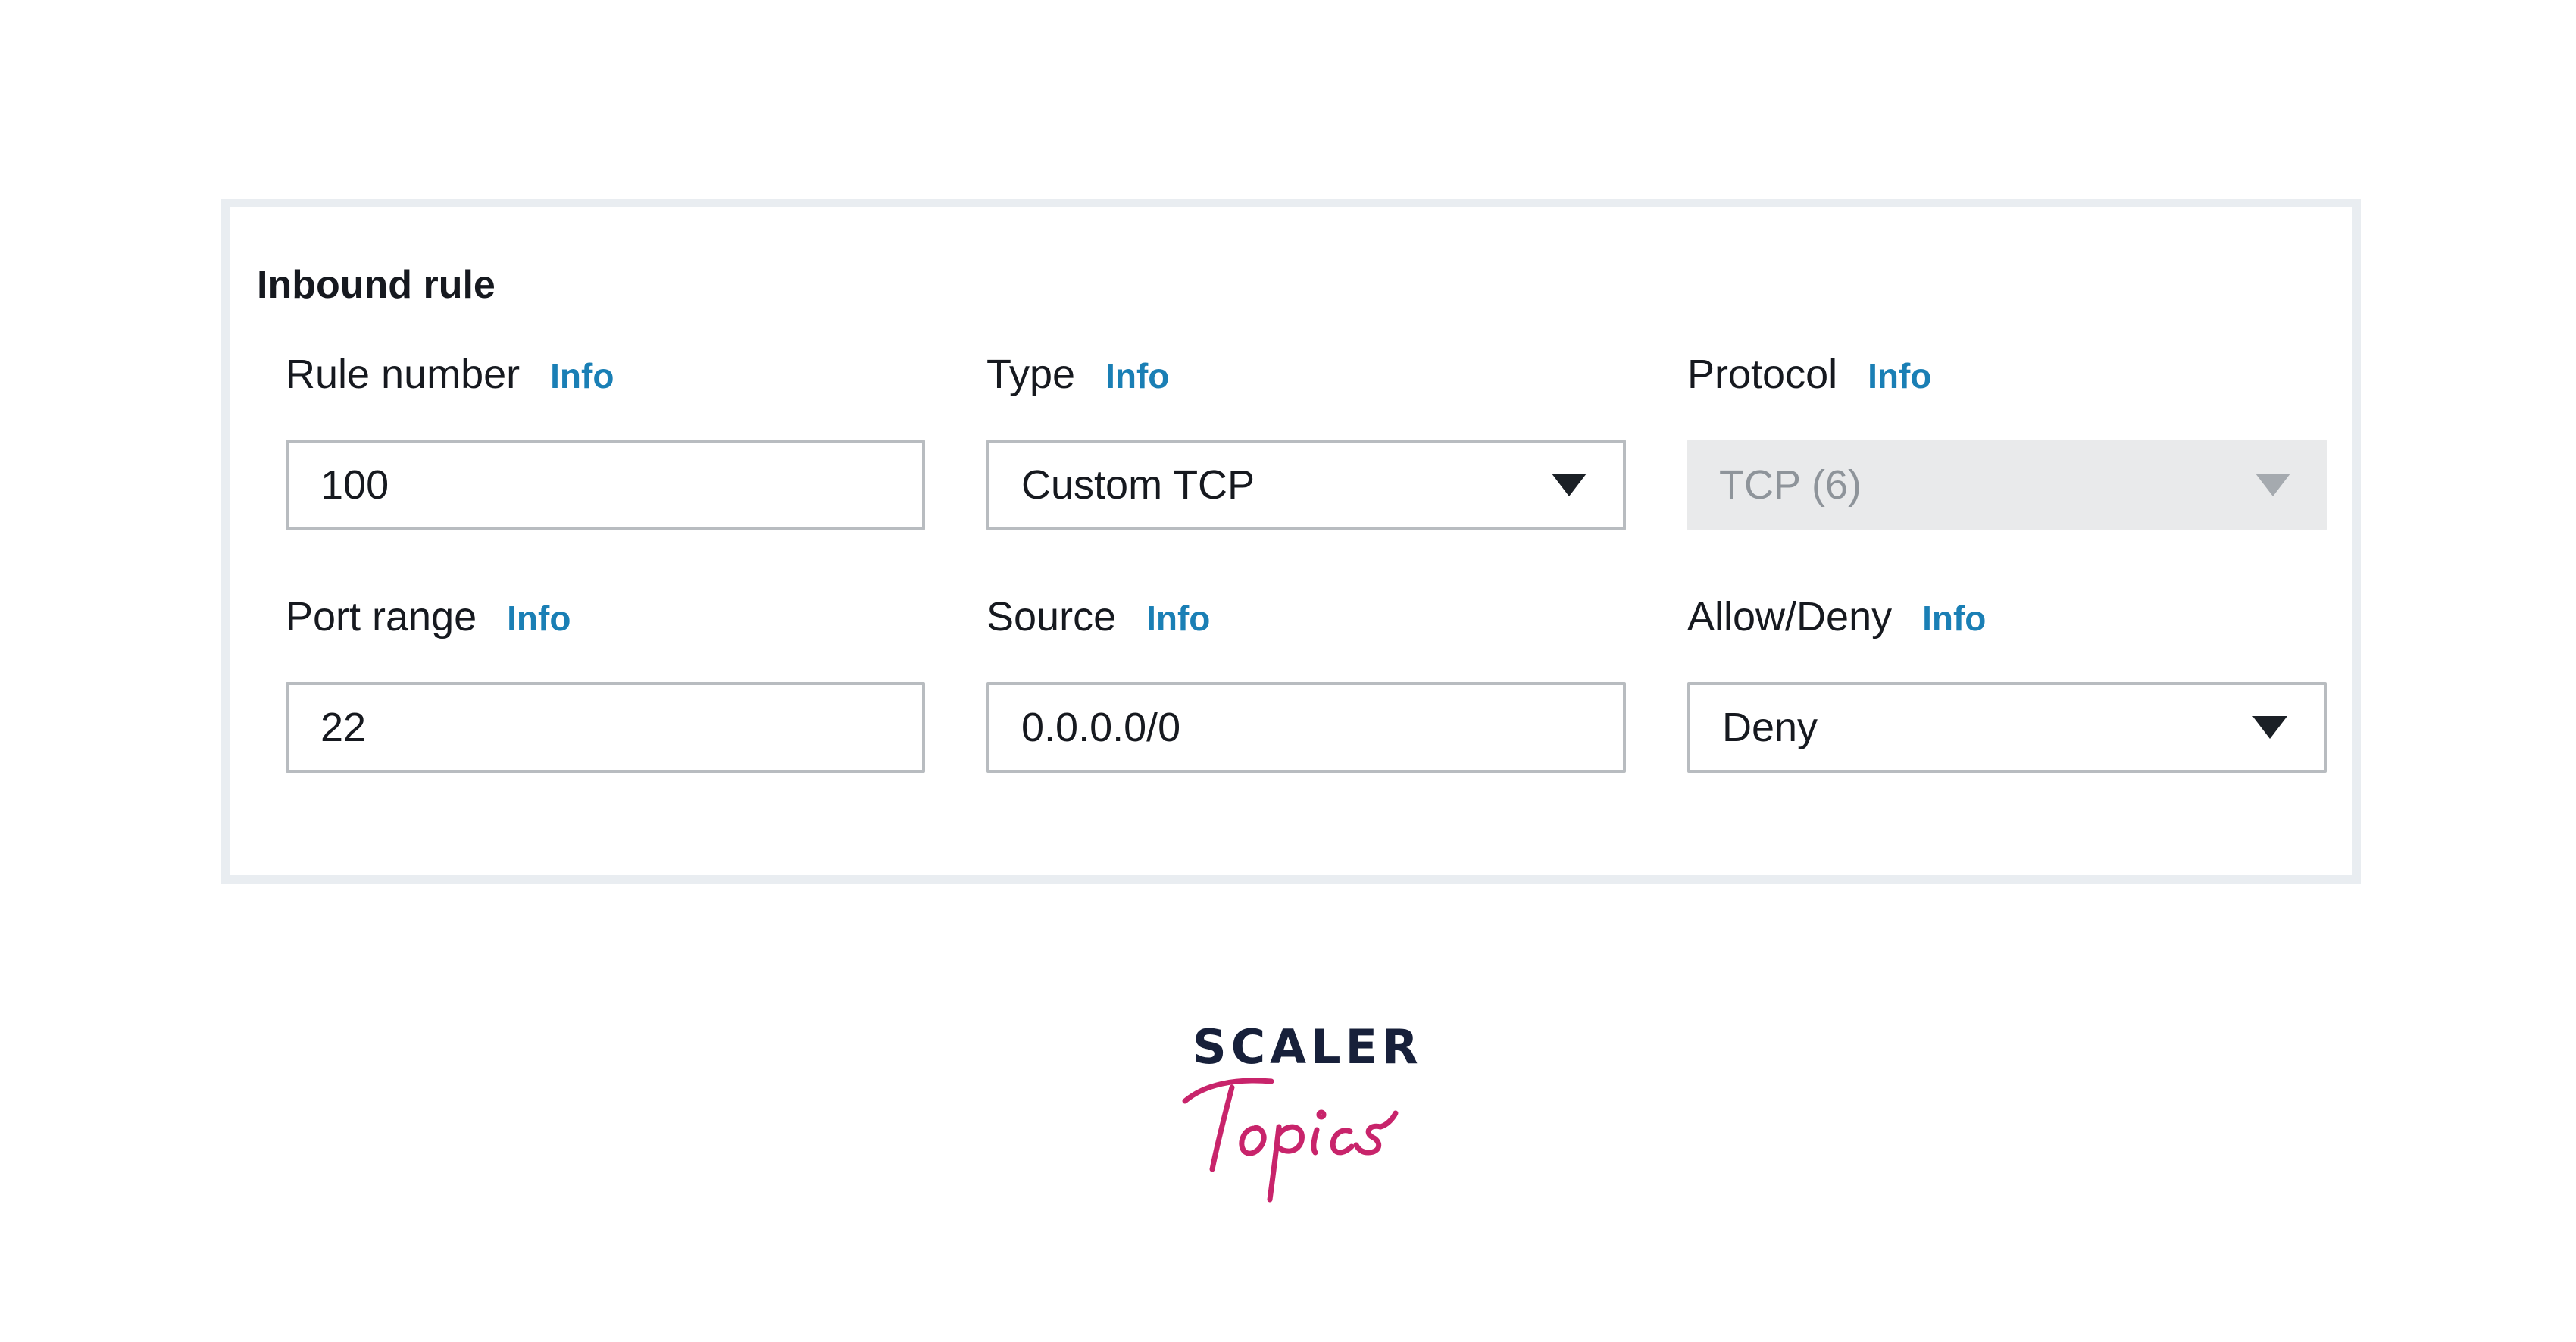 The width and height of the screenshot is (2576, 1342). I want to click on allow-deny-label-group: Allow/Deny Info, so click(1837, 616).